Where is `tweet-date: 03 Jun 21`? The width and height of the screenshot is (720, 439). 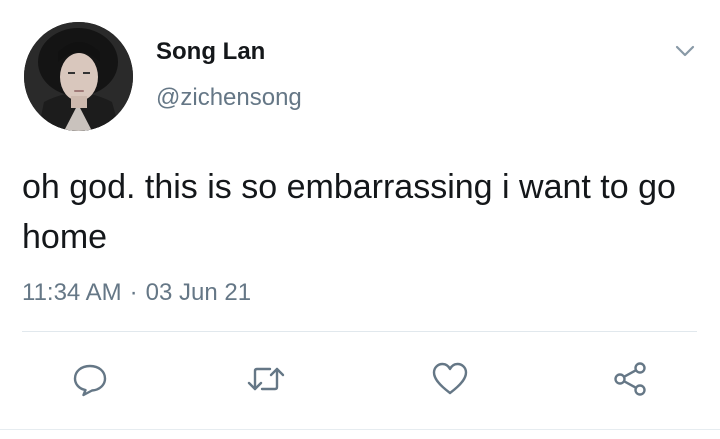 tweet-date: 03 Jun 21 is located at coordinates (198, 292).